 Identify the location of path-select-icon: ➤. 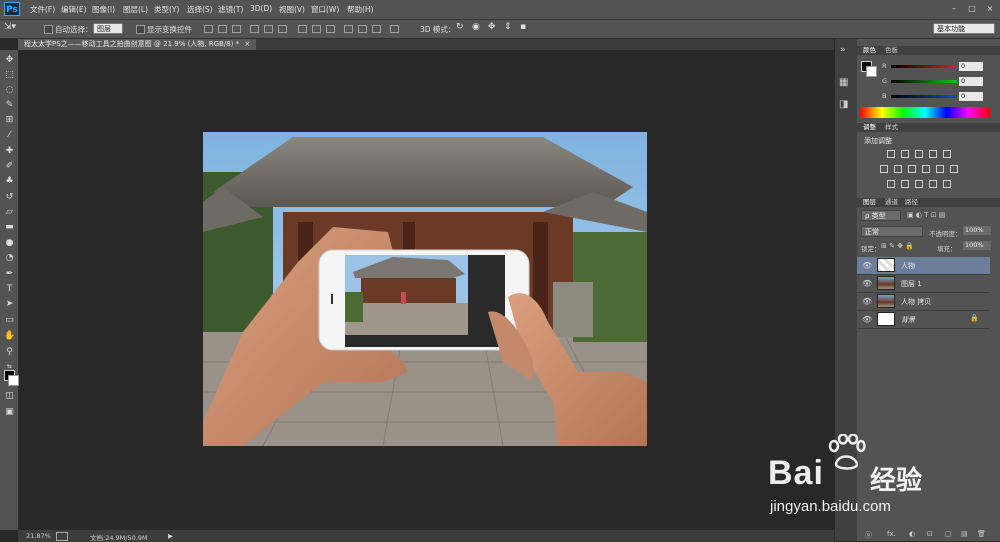
(9, 304).